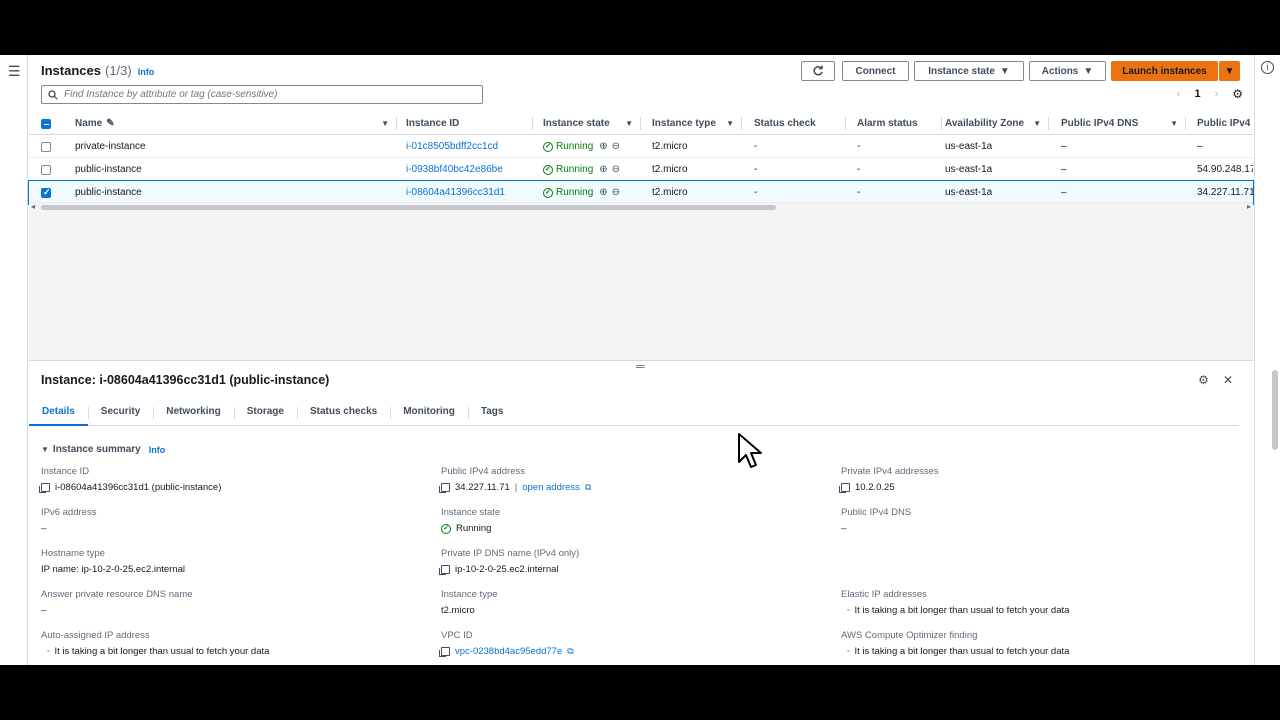 This screenshot has height=720, width=1280. What do you see at coordinates (997, 123) in the screenshot?
I see `col-availability-zone: Availability Zone ▼` at bounding box center [997, 123].